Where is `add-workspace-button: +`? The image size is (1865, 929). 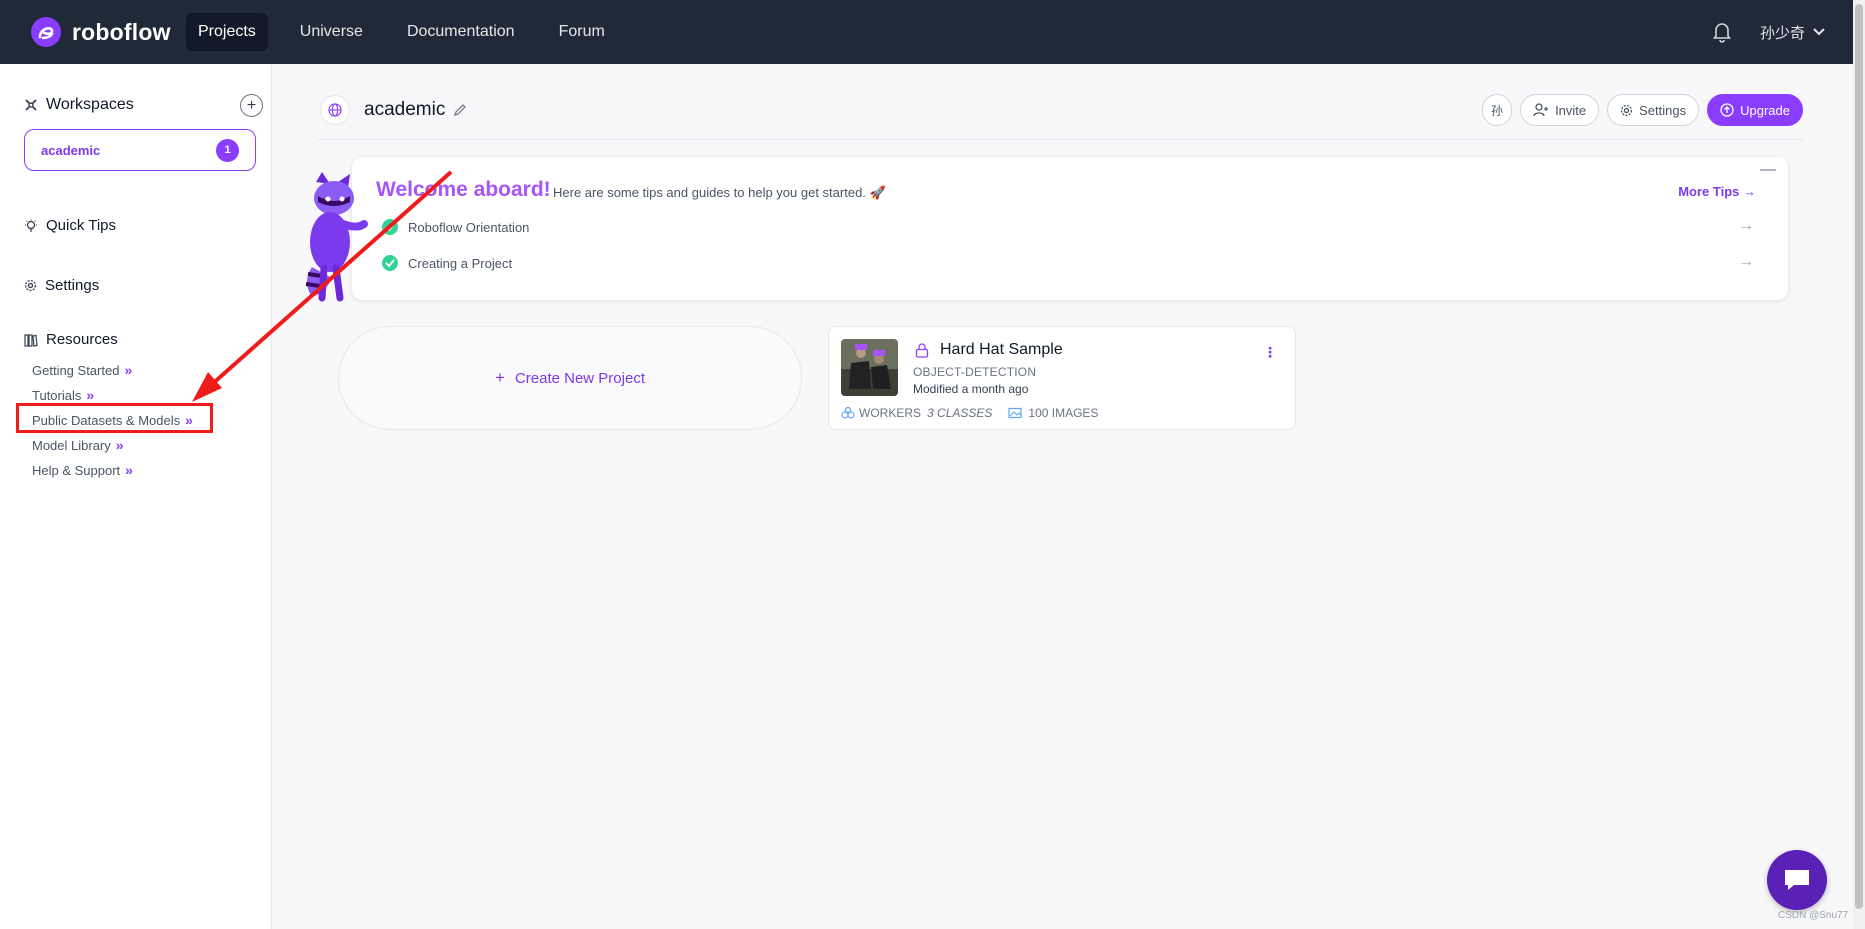
add-workspace-button: + is located at coordinates (251, 105).